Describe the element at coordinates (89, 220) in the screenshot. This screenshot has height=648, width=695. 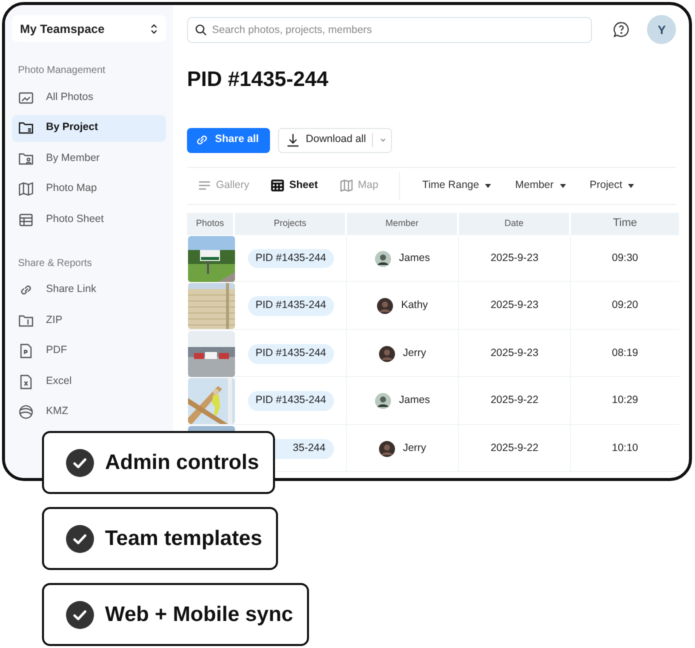
I see `sidebar-item: Photo Sheet` at that location.